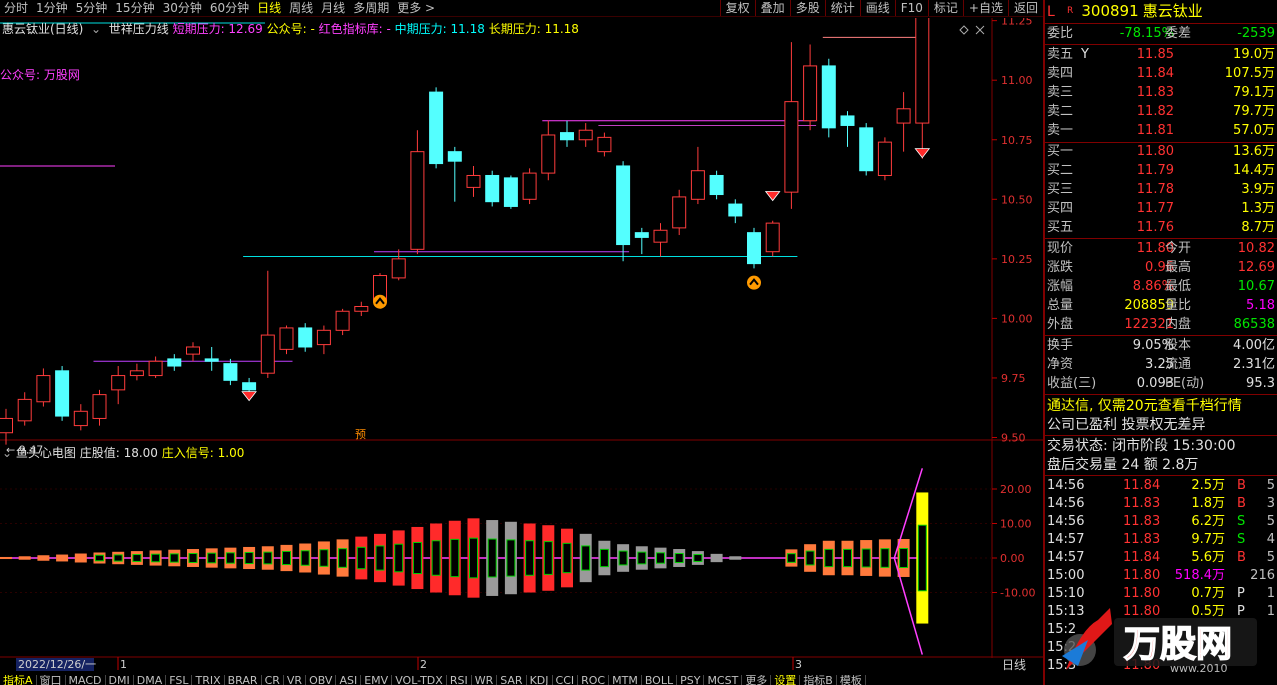 The height and width of the screenshot is (685, 1277). Describe the element at coordinates (52, 8) in the screenshot. I see `period-tab: 1分钟` at that location.